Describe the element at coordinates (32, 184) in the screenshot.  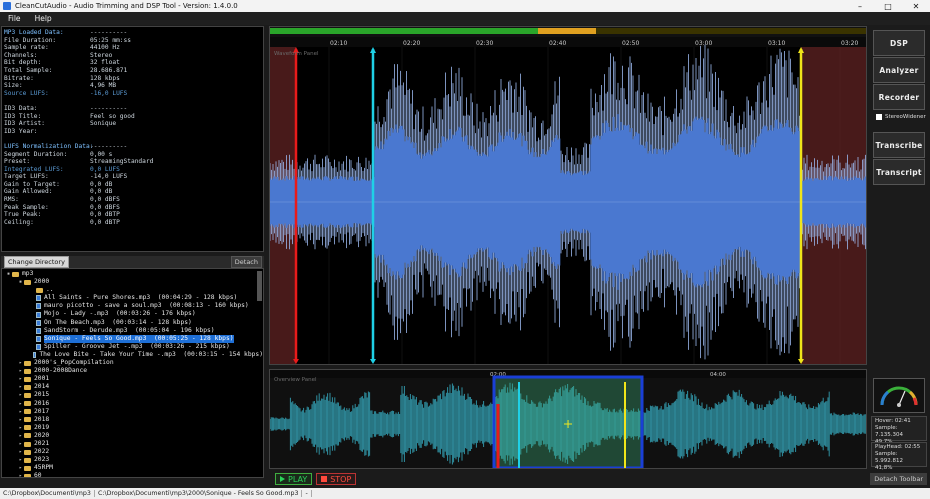
I see `info-key: Gain to Target:` at that location.